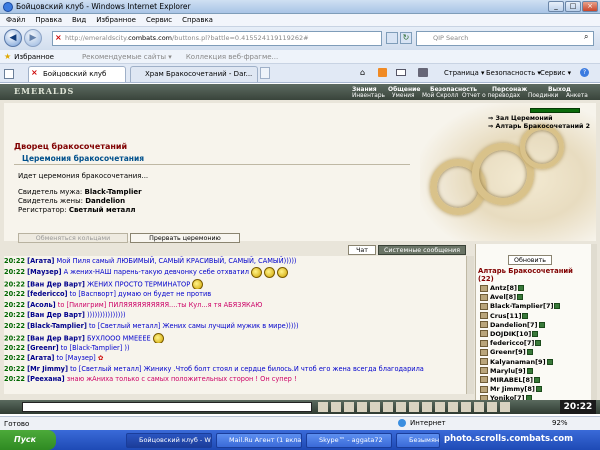 The width and height of the screenshot is (600, 450). I want to click on user-name: MIRABEL, so click(506, 380).